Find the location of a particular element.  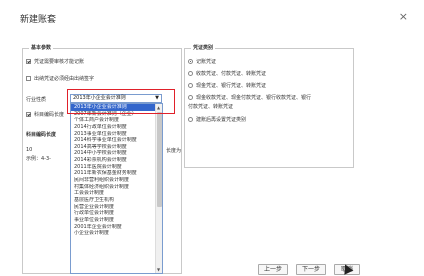

red-highlight-box is located at coordinates (121, 101).